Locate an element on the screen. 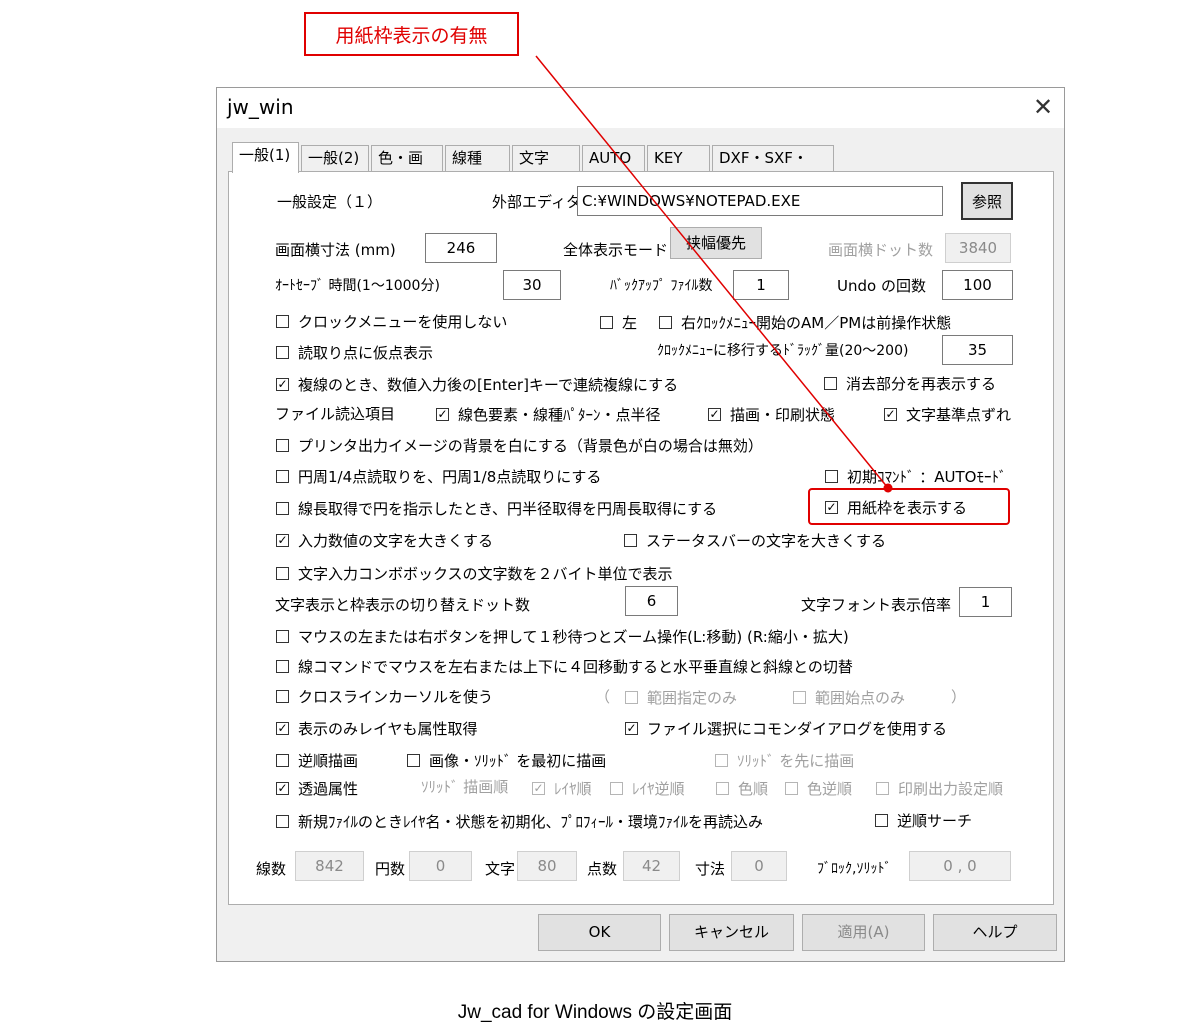 The height and width of the screenshot is (1030, 1190). leader-dot is located at coordinates (888, 488).